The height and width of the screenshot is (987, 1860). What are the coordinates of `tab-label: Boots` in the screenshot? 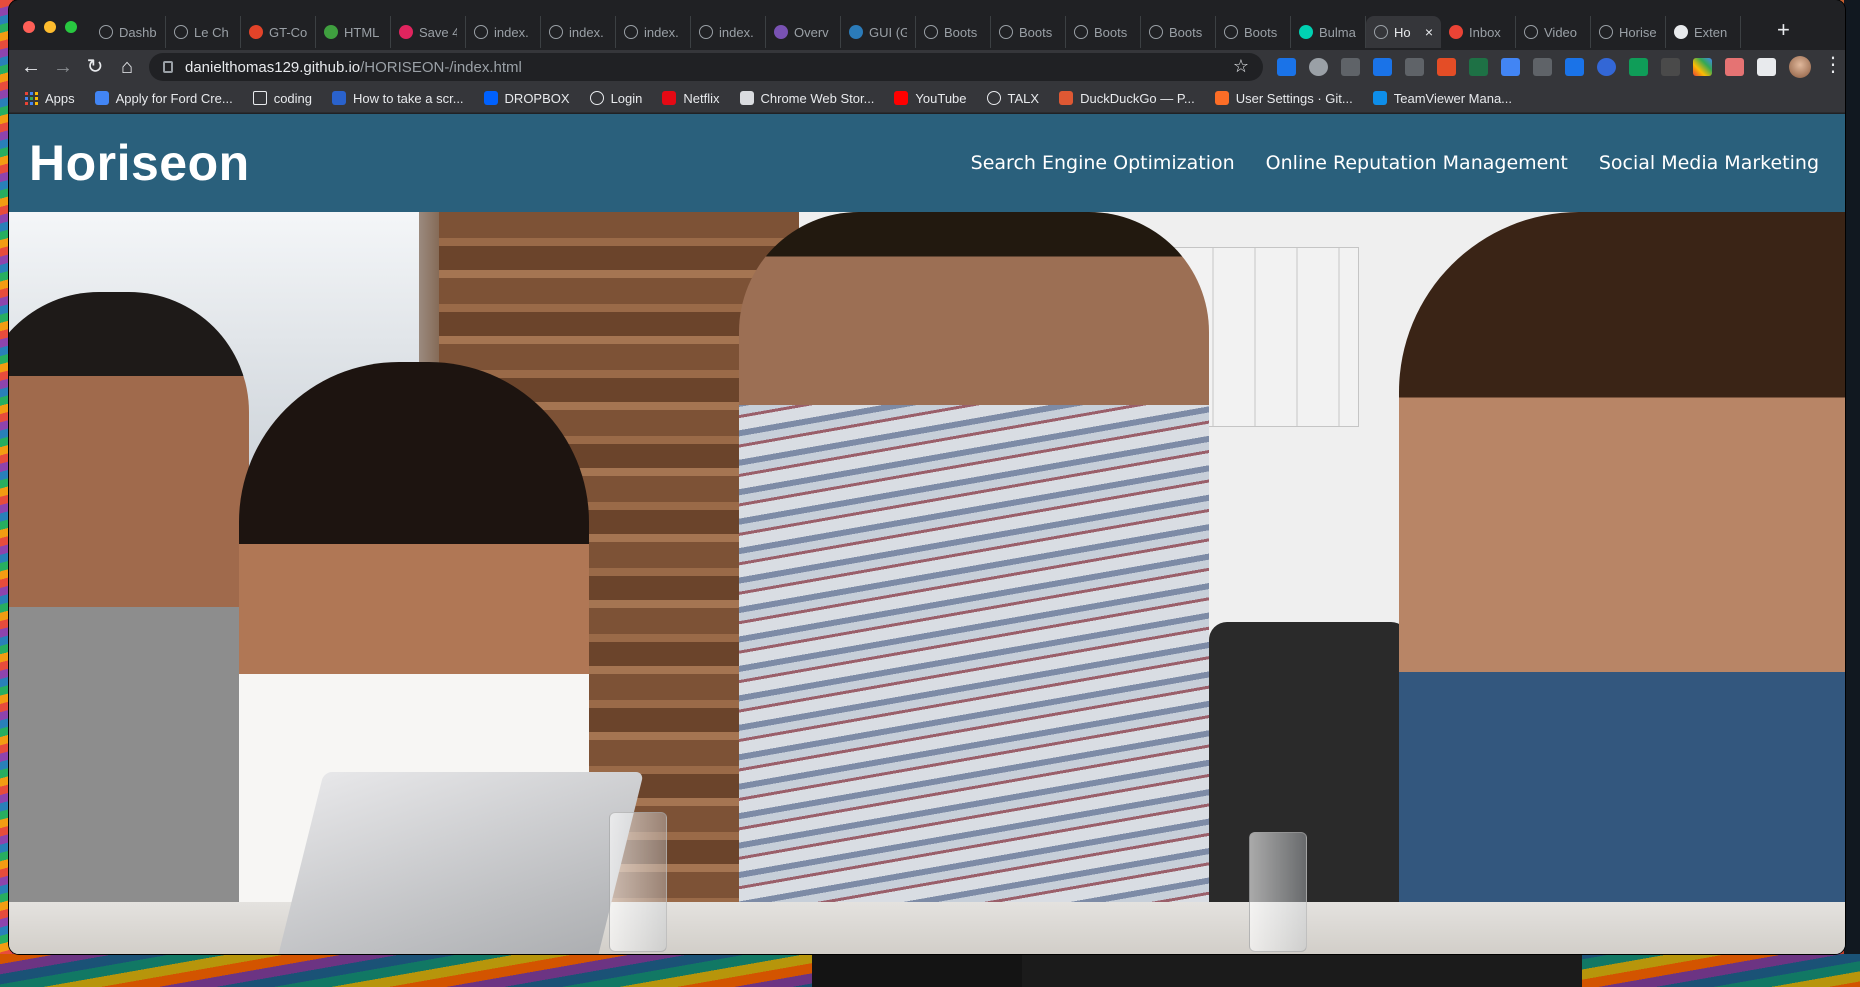 It's located at (961, 32).